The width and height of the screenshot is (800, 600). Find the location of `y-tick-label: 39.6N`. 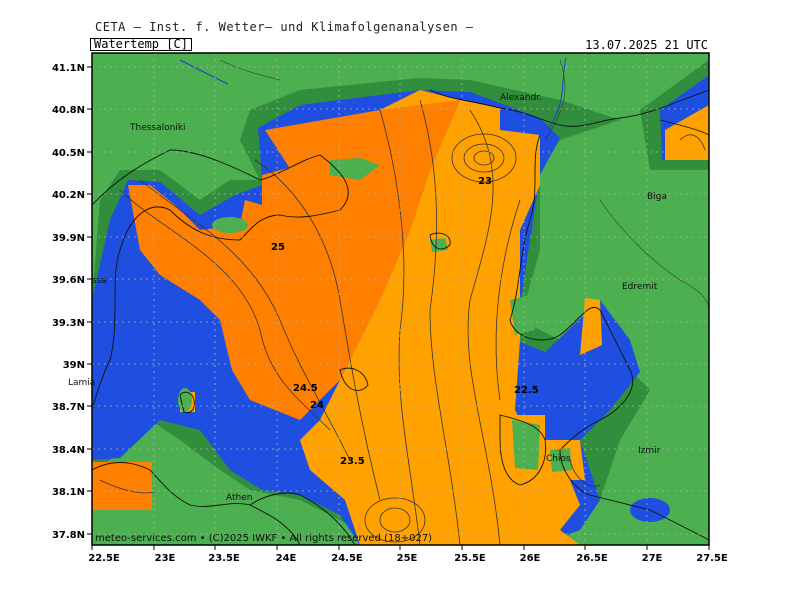

y-tick-label: 39.6N is located at coordinates (68, 280).